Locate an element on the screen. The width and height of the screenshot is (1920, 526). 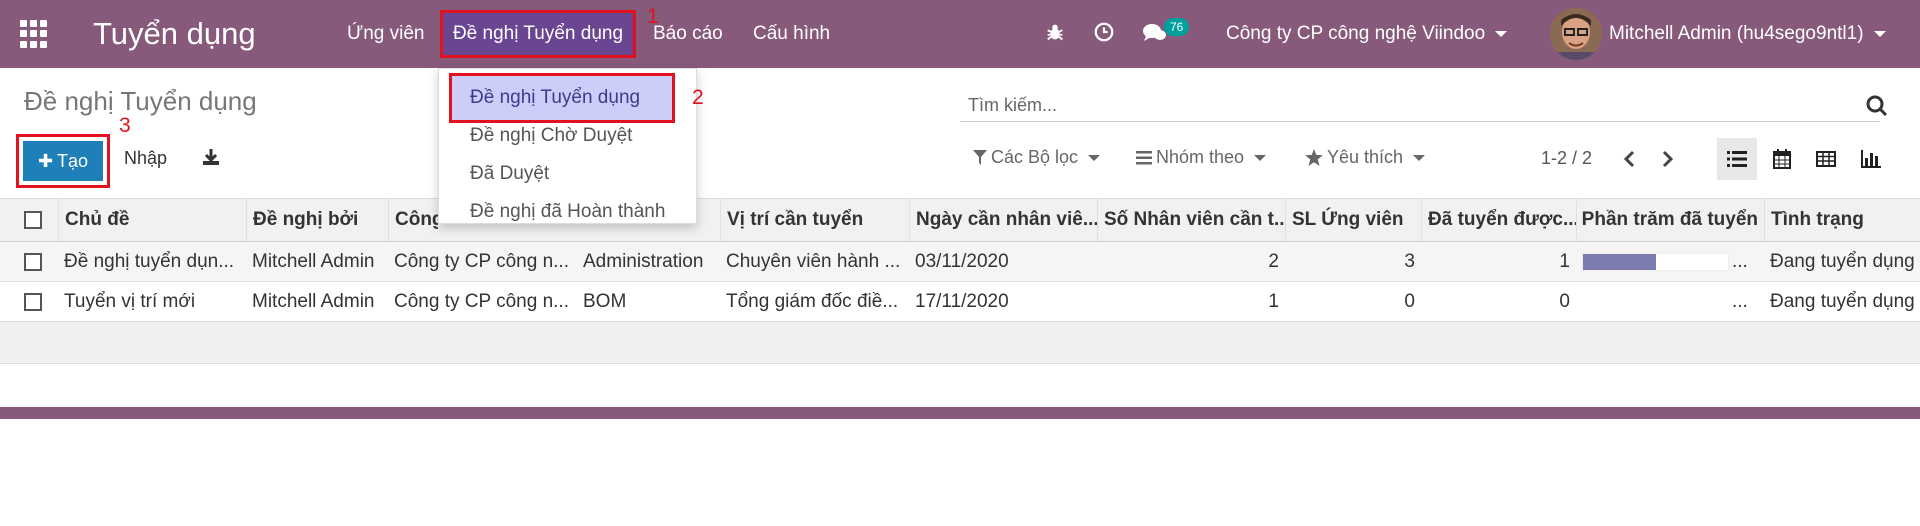
select-all-cell is located at coordinates (29, 220).